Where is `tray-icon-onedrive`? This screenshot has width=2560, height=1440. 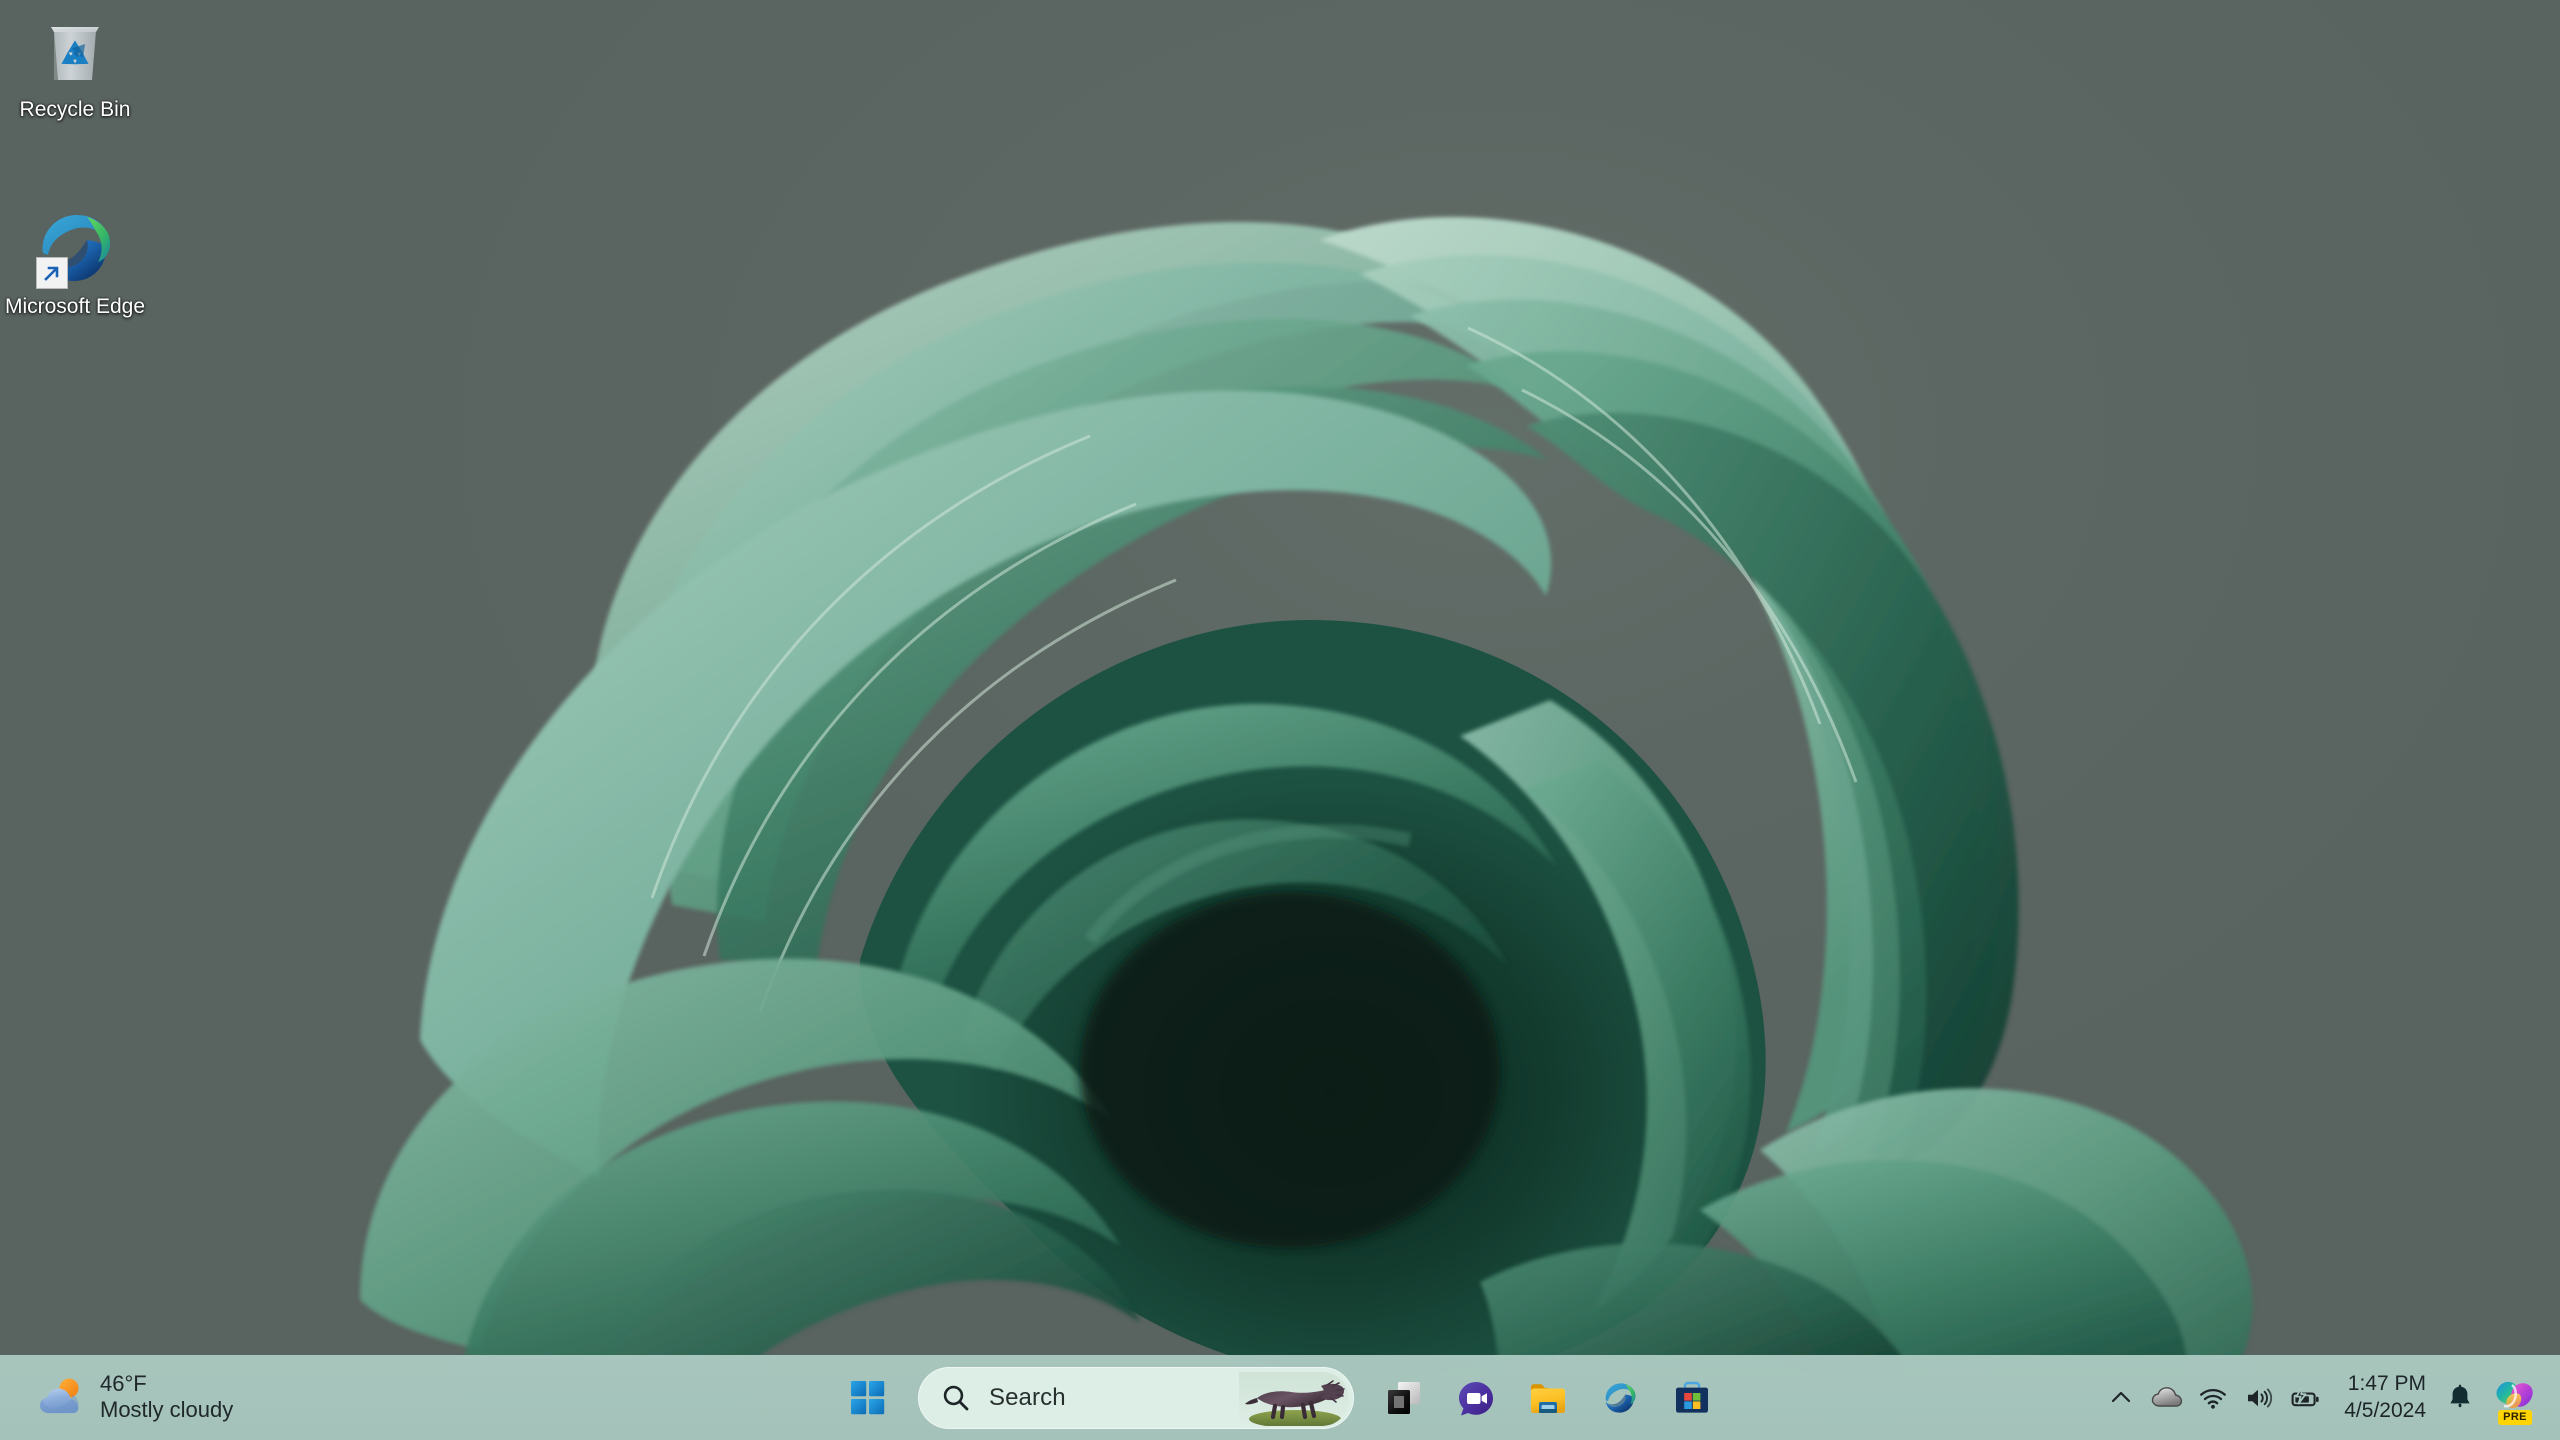
tray-icon-onedrive is located at coordinates (2167, 1398).